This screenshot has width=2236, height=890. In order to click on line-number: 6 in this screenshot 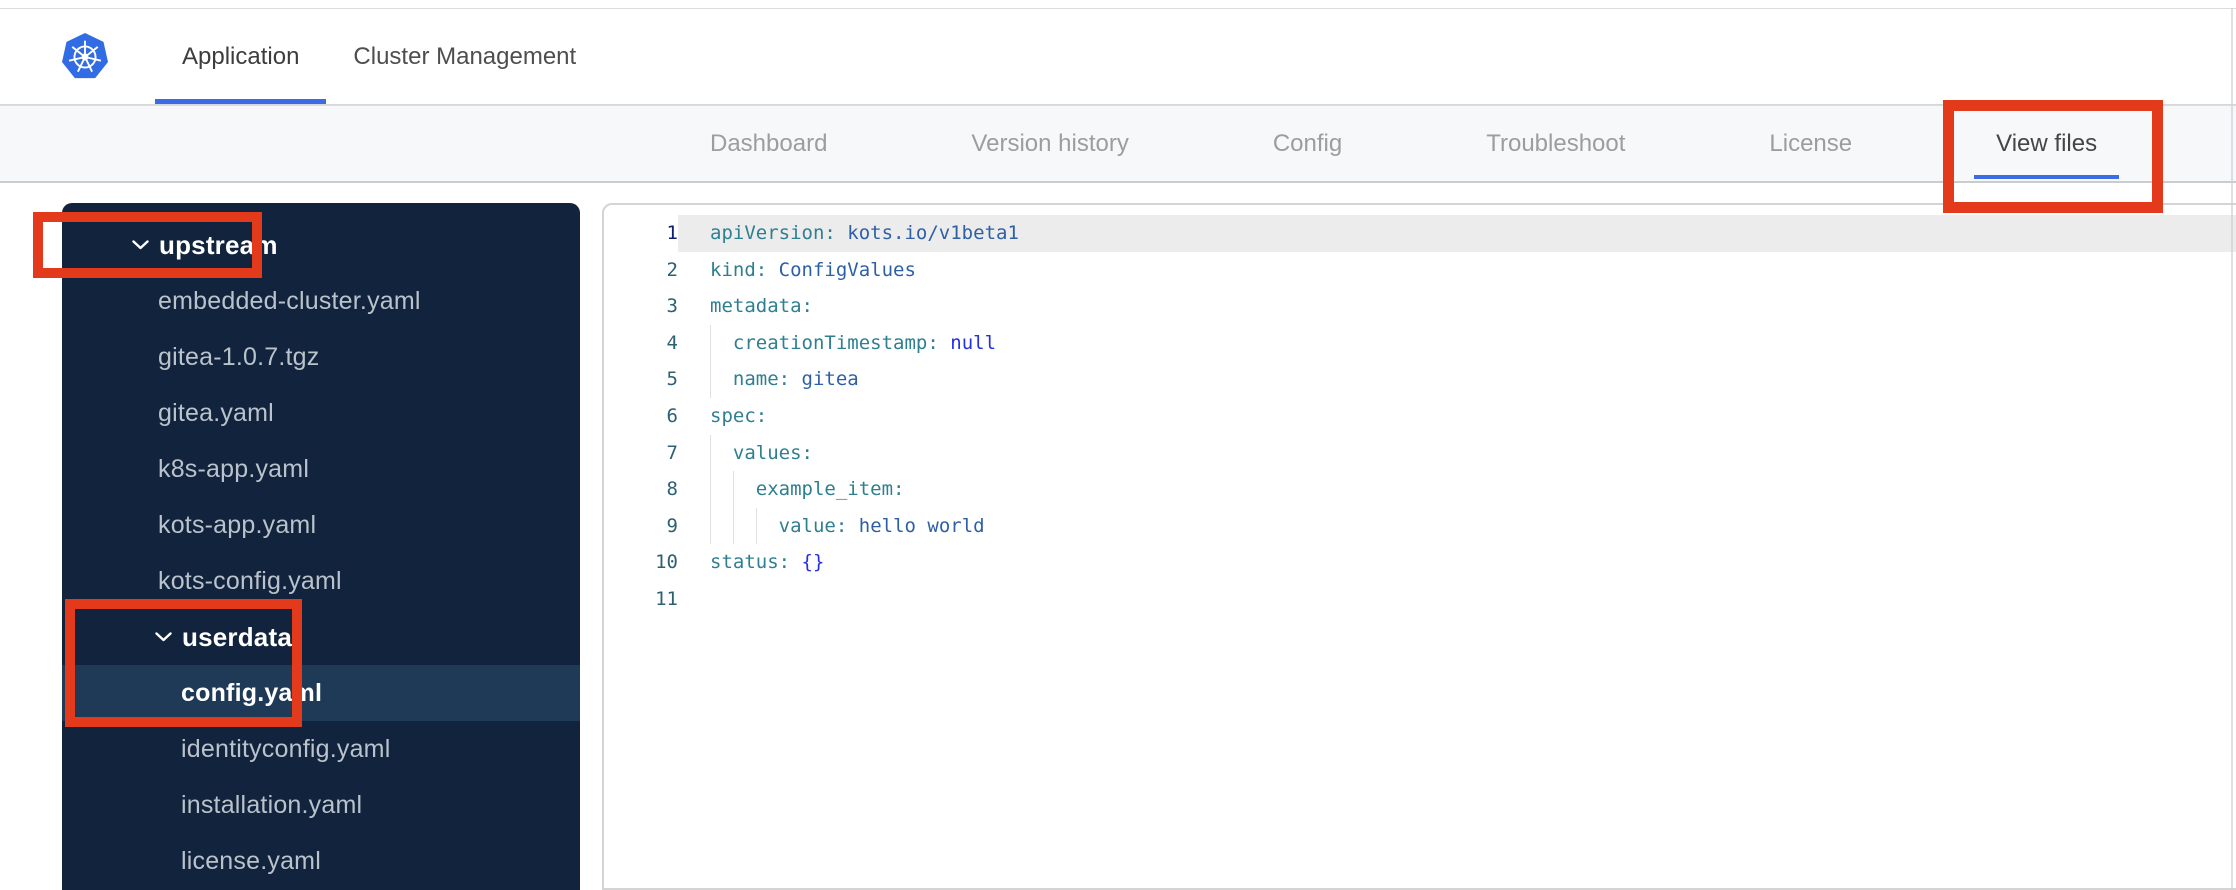, I will do `click(672, 415)`.